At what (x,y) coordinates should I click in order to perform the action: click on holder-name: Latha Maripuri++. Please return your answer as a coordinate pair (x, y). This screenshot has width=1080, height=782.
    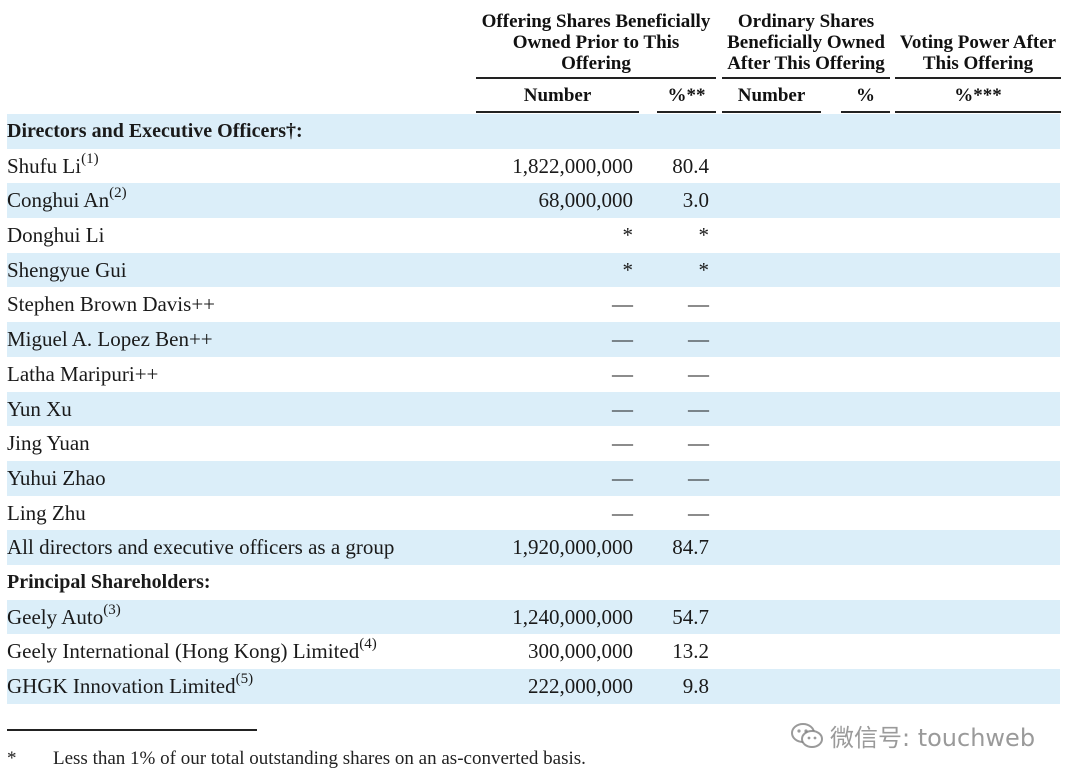
    Looking at the image, I should click on (82, 374).